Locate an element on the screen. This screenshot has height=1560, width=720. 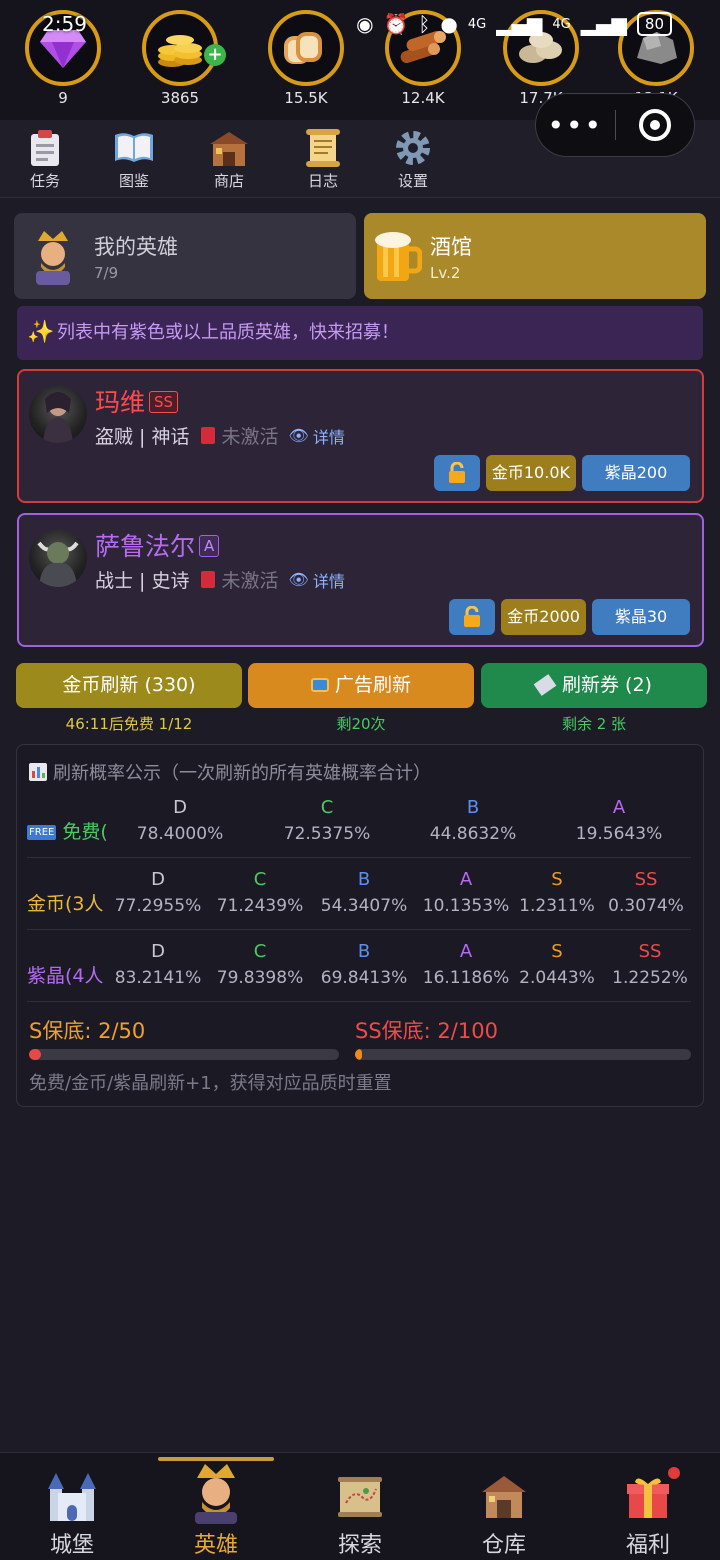
topnav-log: 日志 is located at coordinates (323, 158).